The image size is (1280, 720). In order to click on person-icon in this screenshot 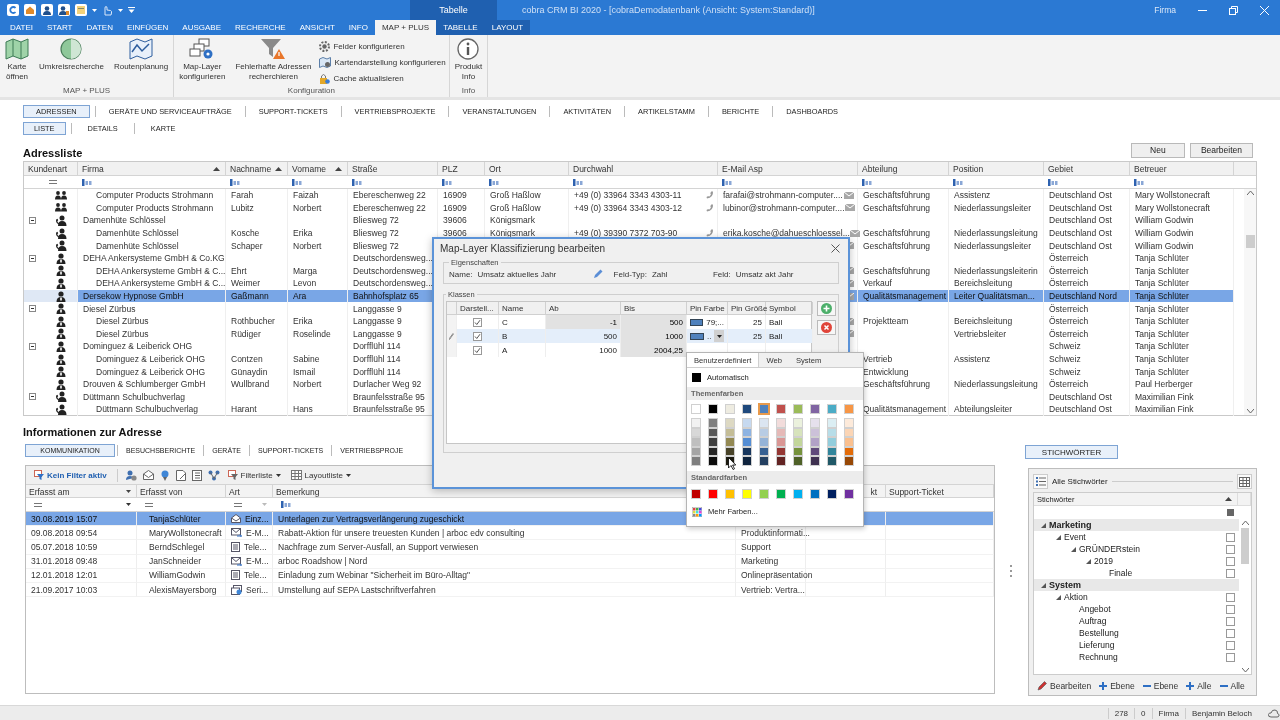, I will do `click(47, 10)`.